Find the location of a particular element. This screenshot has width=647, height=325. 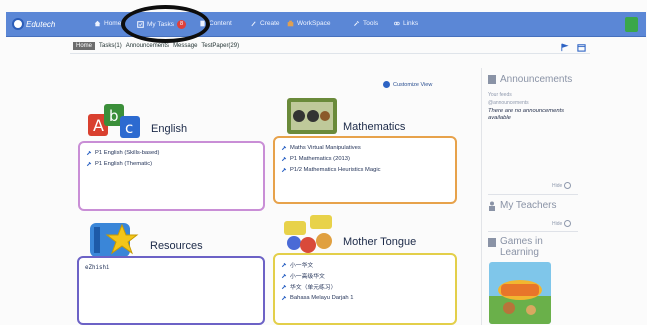

workspace-icon is located at coordinates (290, 23).